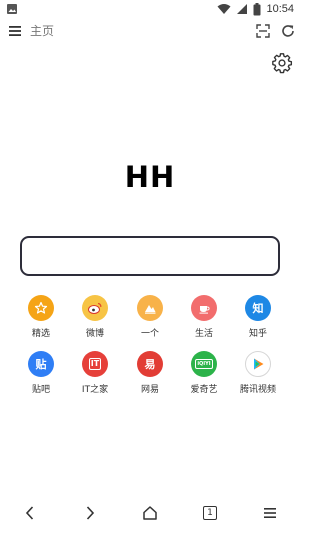 The width and height of the screenshot is (320, 533). What do you see at coordinates (42, 31) in the screenshot?
I see `address-bar-text: 主页` at bounding box center [42, 31].